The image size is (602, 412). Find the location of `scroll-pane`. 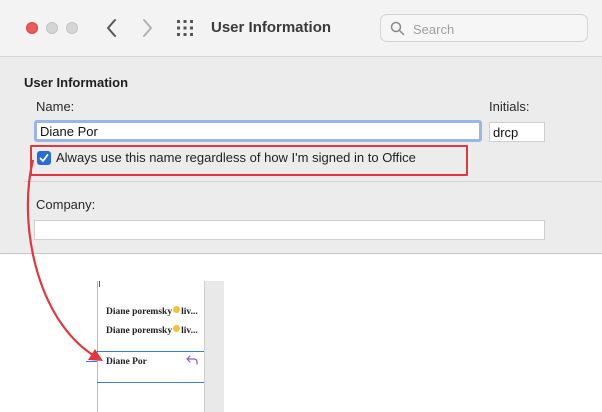

scroll-pane is located at coordinates (214, 346).